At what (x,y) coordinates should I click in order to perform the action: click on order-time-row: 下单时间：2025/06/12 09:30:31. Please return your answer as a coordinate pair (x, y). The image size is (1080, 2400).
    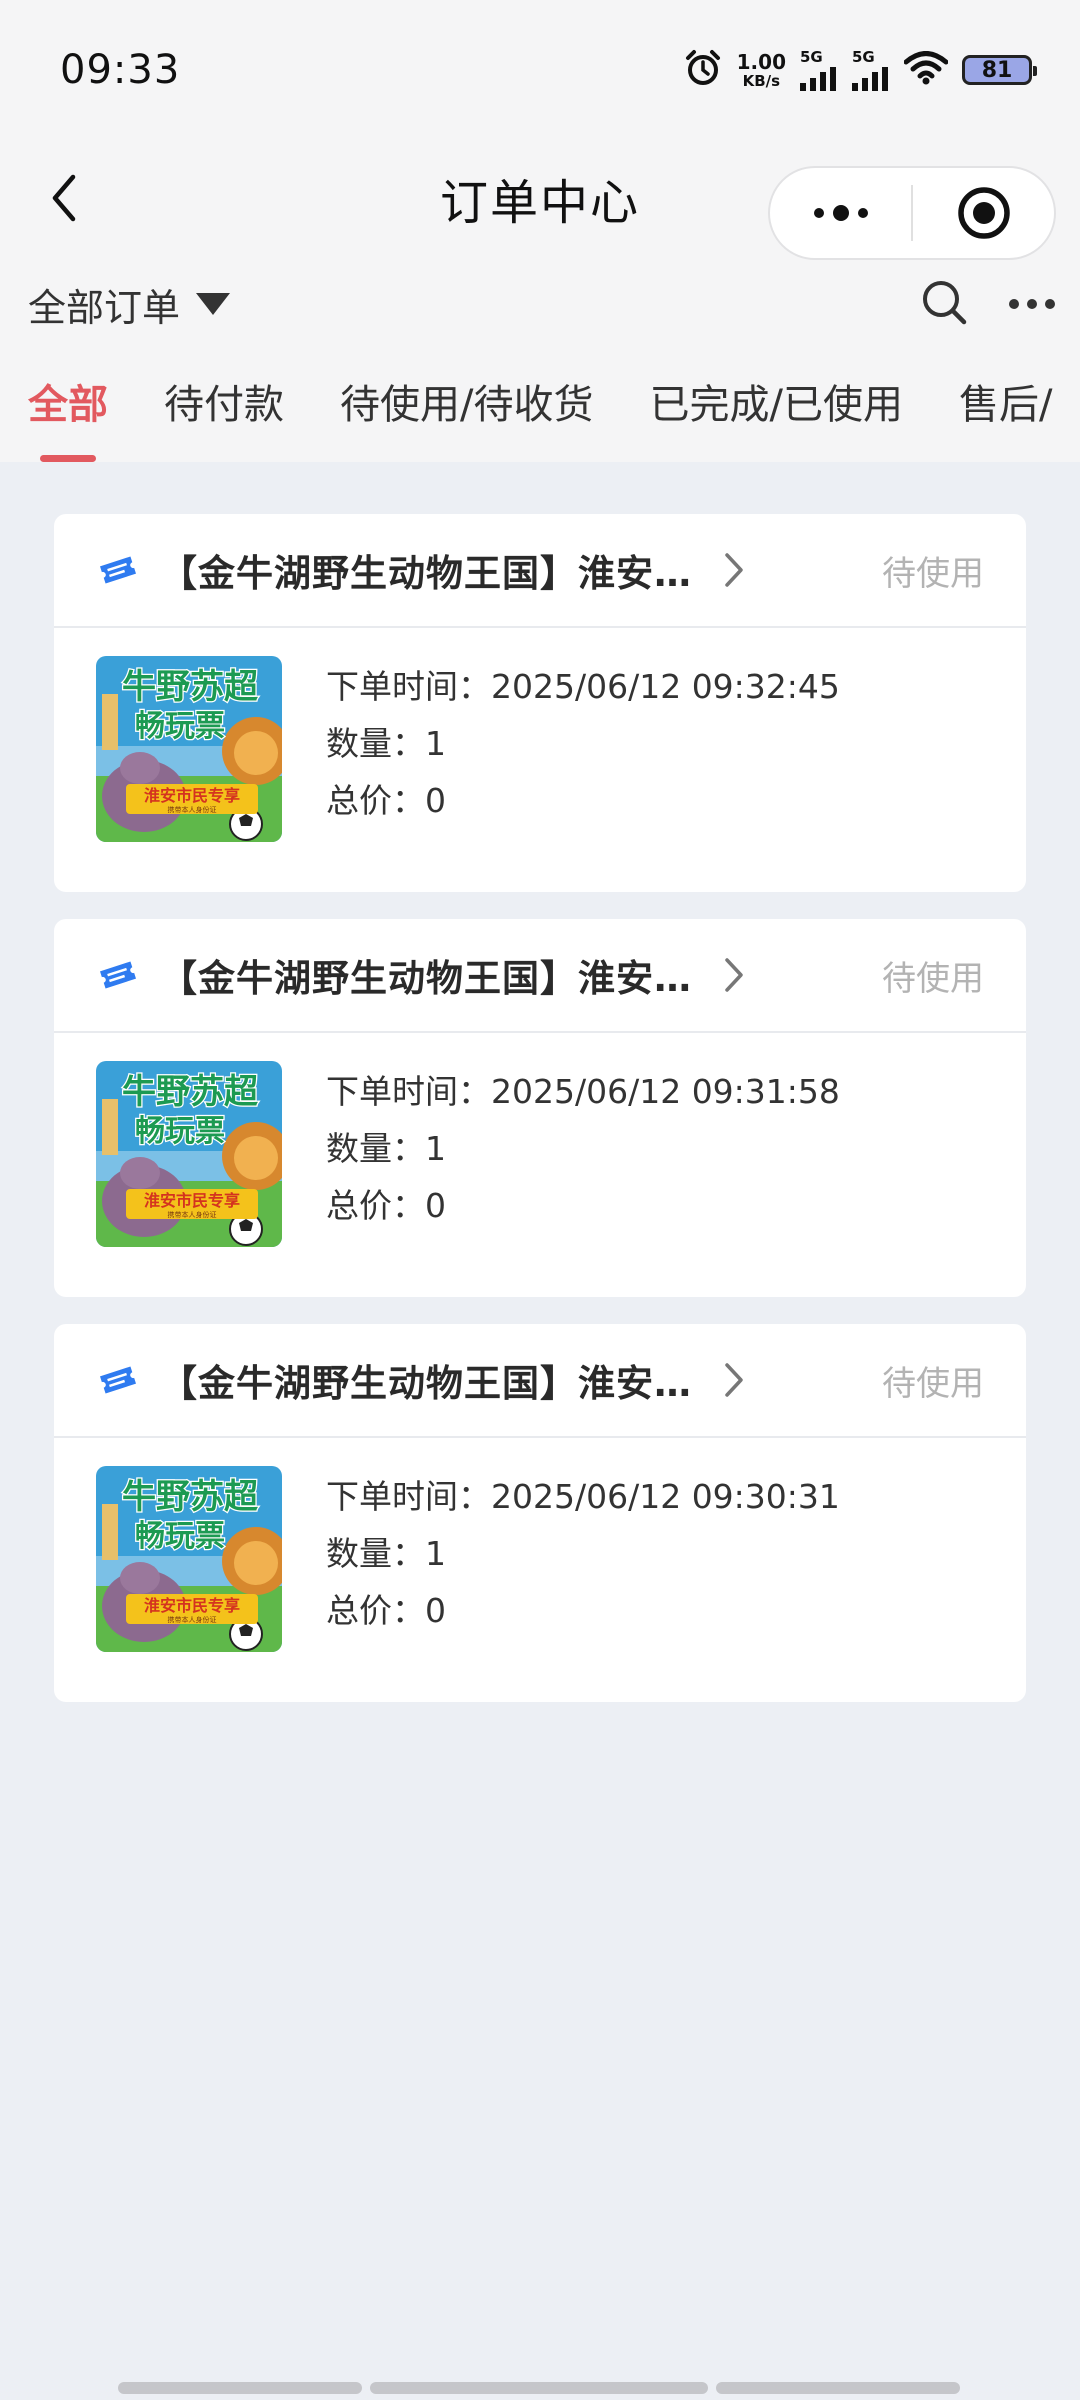
    Looking at the image, I should click on (583, 1496).